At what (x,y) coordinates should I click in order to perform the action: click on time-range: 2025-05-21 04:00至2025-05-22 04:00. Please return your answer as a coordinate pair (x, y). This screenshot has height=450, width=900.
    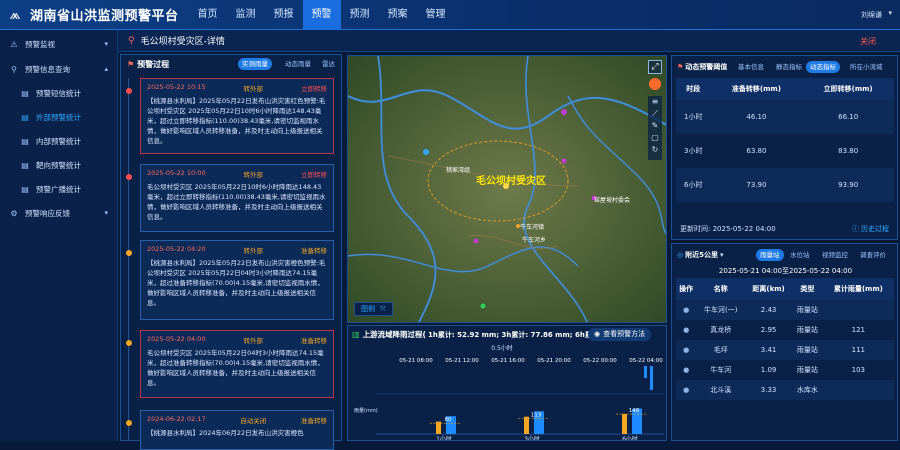
    Looking at the image, I should click on (785, 271).